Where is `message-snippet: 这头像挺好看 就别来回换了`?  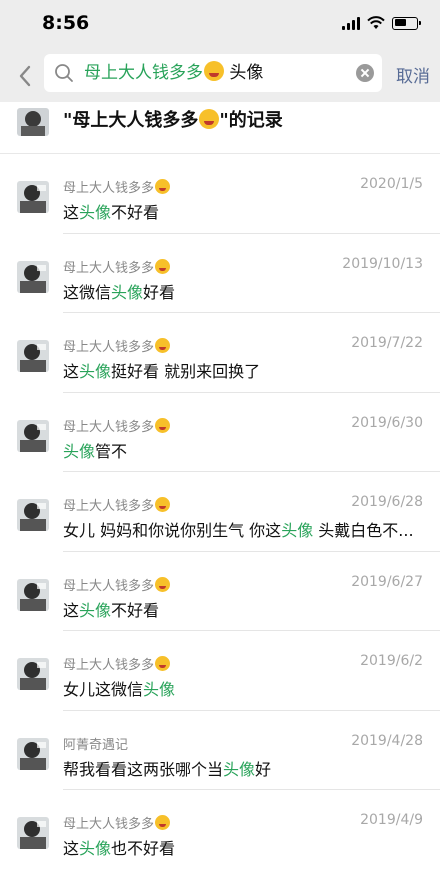
message-snippet: 这头像挺好看 就别来回换了 is located at coordinates (243, 370).